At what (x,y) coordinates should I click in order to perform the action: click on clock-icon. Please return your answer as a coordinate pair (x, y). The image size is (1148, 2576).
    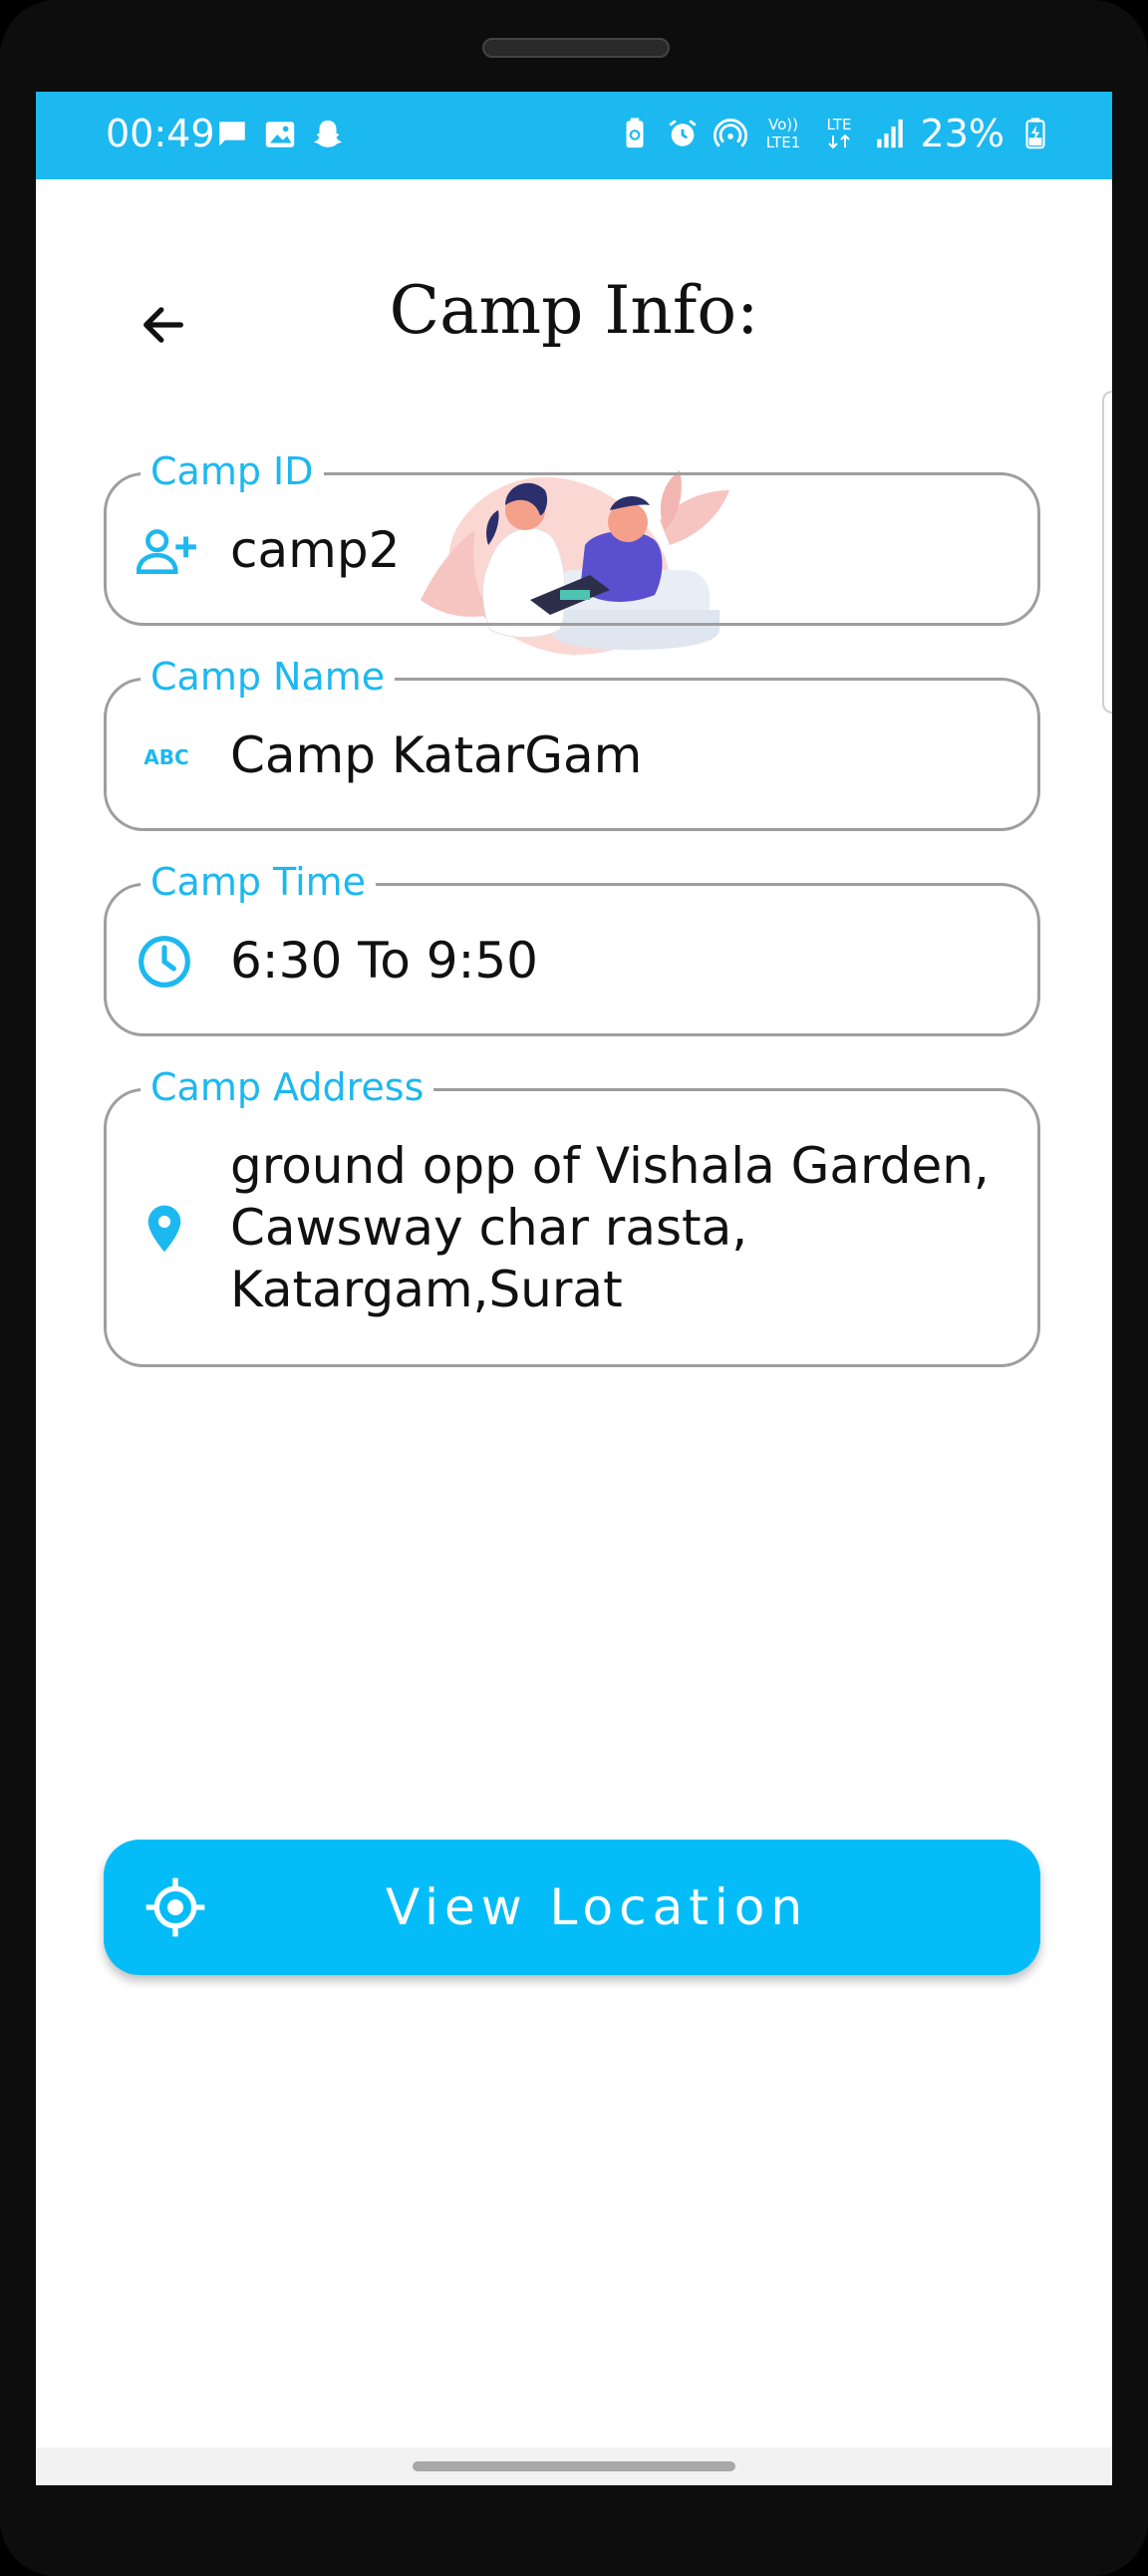
    Looking at the image, I should click on (164, 962).